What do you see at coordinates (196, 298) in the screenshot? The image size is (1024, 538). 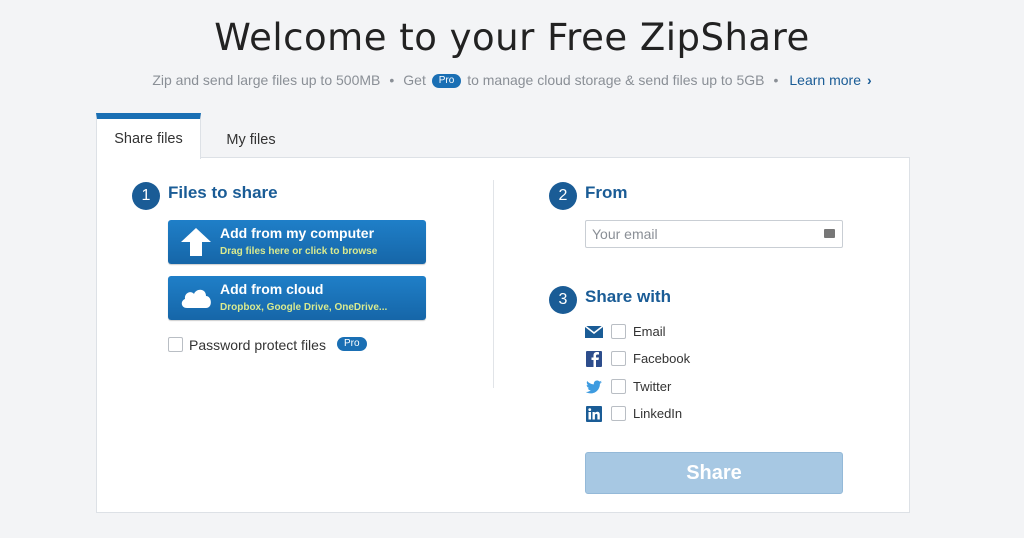 I see `cloud-icon` at bounding box center [196, 298].